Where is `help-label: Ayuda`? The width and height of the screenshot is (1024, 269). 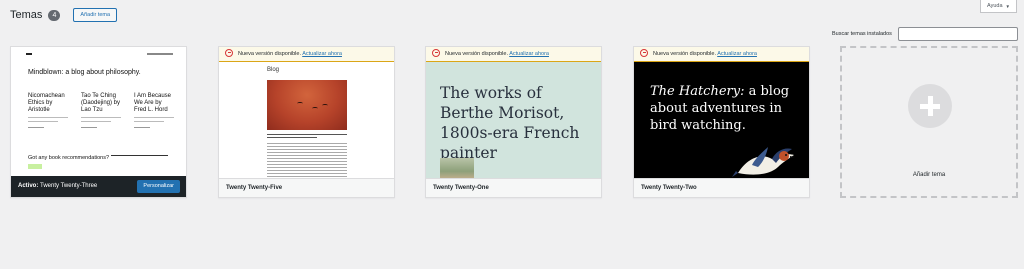
help-label: Ayuda is located at coordinates (995, 6).